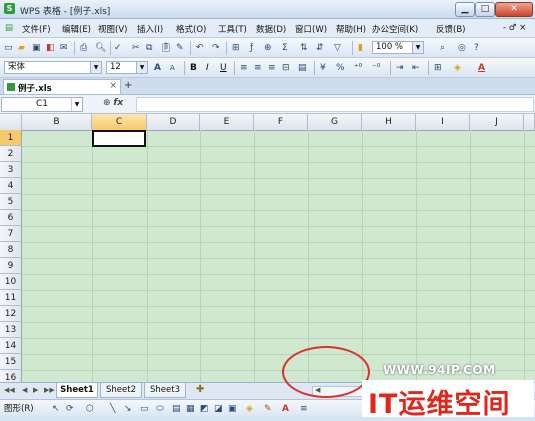 This screenshot has height=421, width=535. I want to click on menu-tools: 工具(T), so click(232, 29).